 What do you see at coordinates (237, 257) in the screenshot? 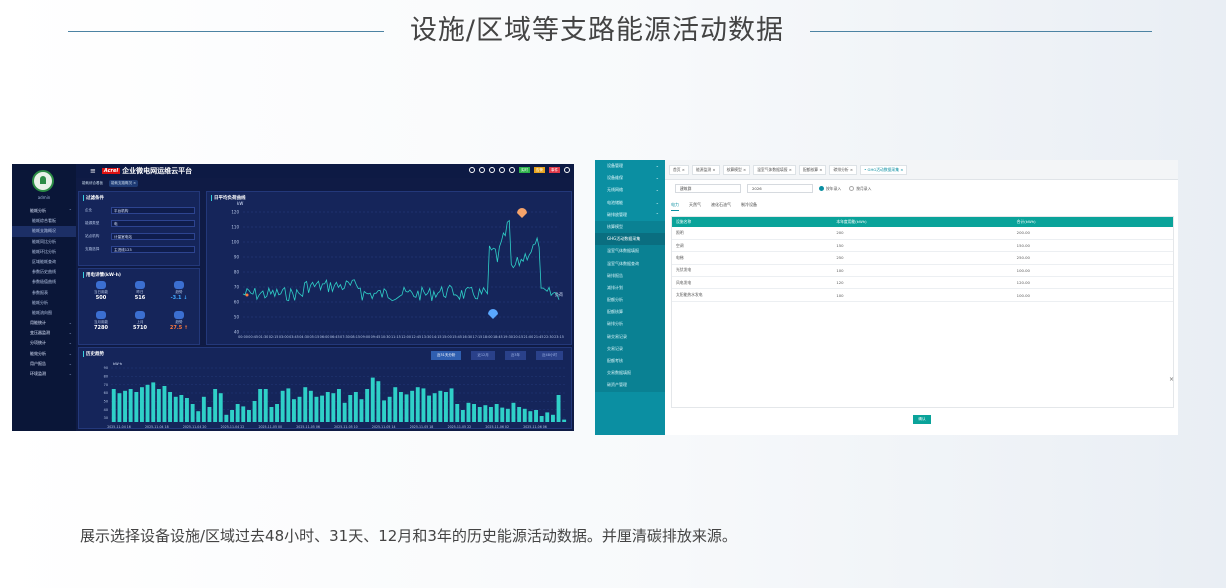
I see `y-tick-label: 90` at bounding box center [237, 257].